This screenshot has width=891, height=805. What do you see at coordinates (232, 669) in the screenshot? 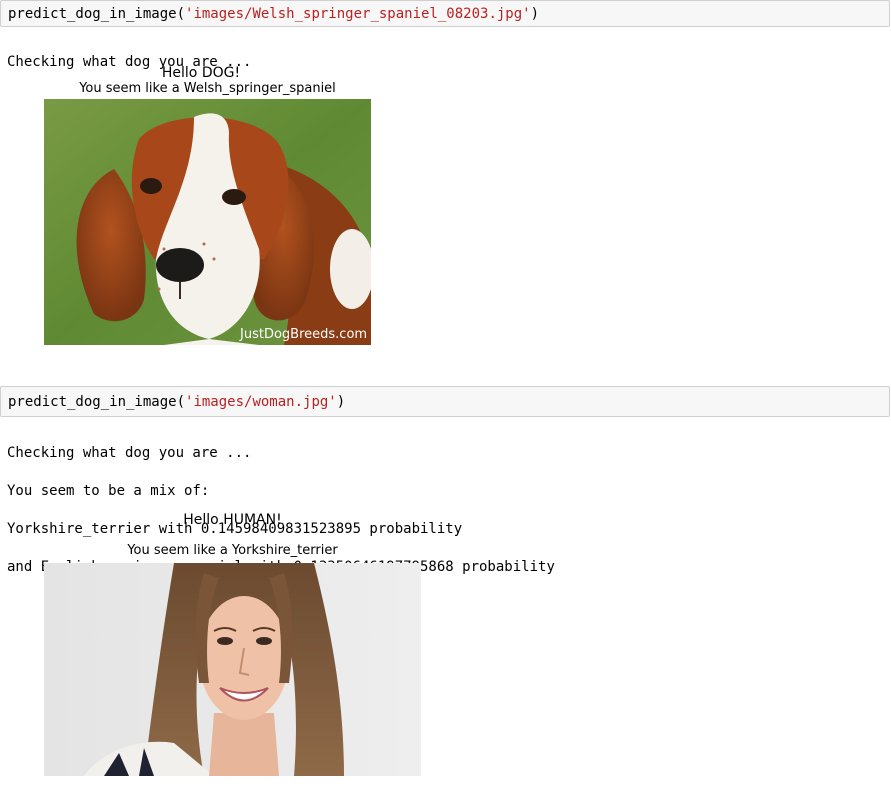
I see `woman-image` at bounding box center [232, 669].